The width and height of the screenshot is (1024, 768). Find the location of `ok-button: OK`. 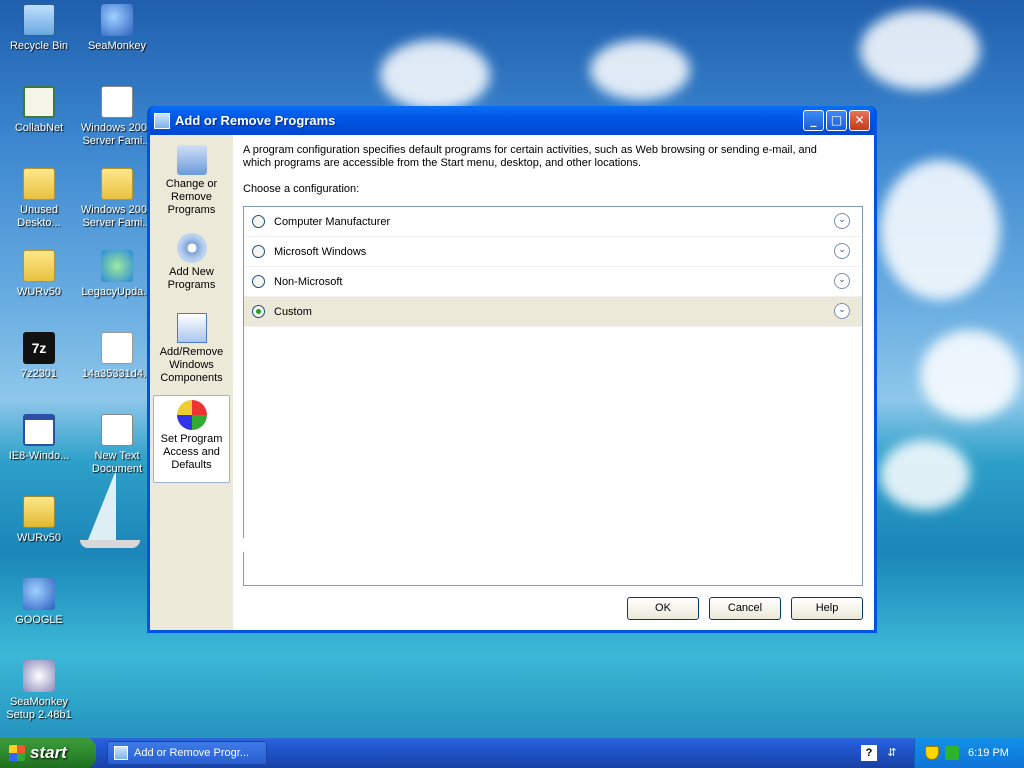

ok-button: OK is located at coordinates (663, 608).